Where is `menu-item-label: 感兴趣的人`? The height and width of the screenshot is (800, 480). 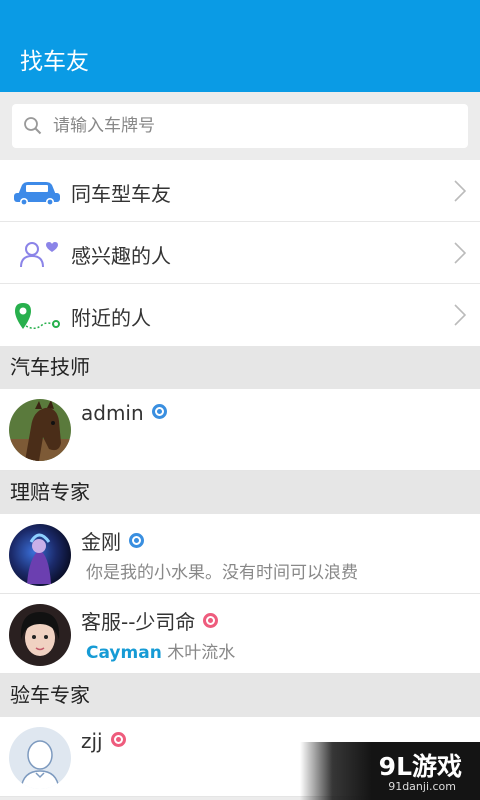 menu-item-label: 感兴趣的人 is located at coordinates (121, 256).